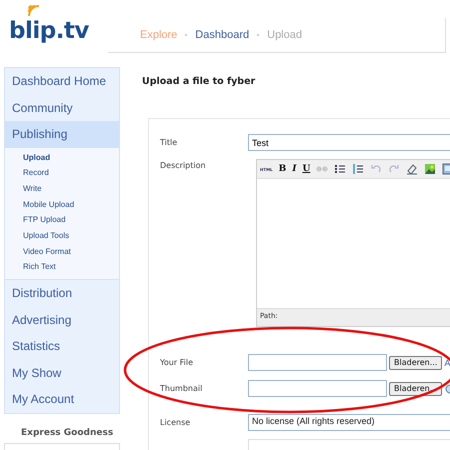 This screenshot has height=450, width=450. Describe the element at coordinates (284, 35) in the screenshot. I see `breadcrumb-item: Upload` at that location.